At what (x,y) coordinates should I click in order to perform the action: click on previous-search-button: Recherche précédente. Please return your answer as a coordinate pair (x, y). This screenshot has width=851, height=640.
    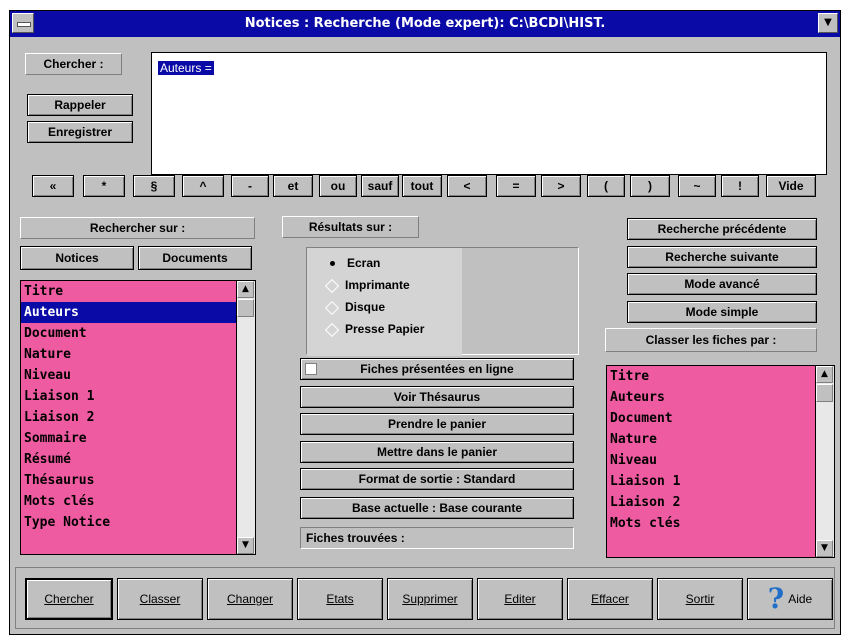
    Looking at the image, I should click on (722, 229).